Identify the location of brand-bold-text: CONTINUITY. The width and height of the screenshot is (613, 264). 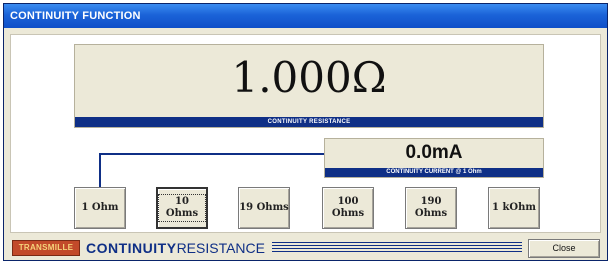
(131, 248).